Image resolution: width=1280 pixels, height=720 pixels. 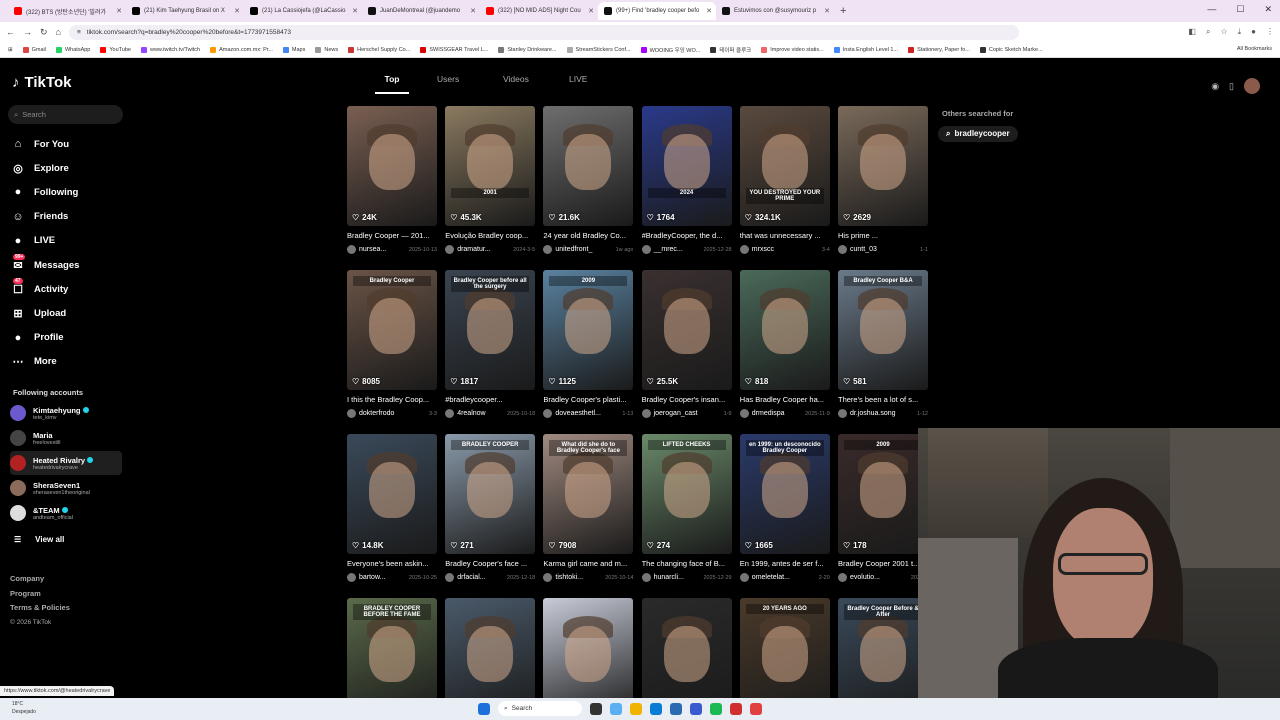 What do you see at coordinates (326, 49) in the screenshot?
I see `bookmark-item: News` at bounding box center [326, 49].